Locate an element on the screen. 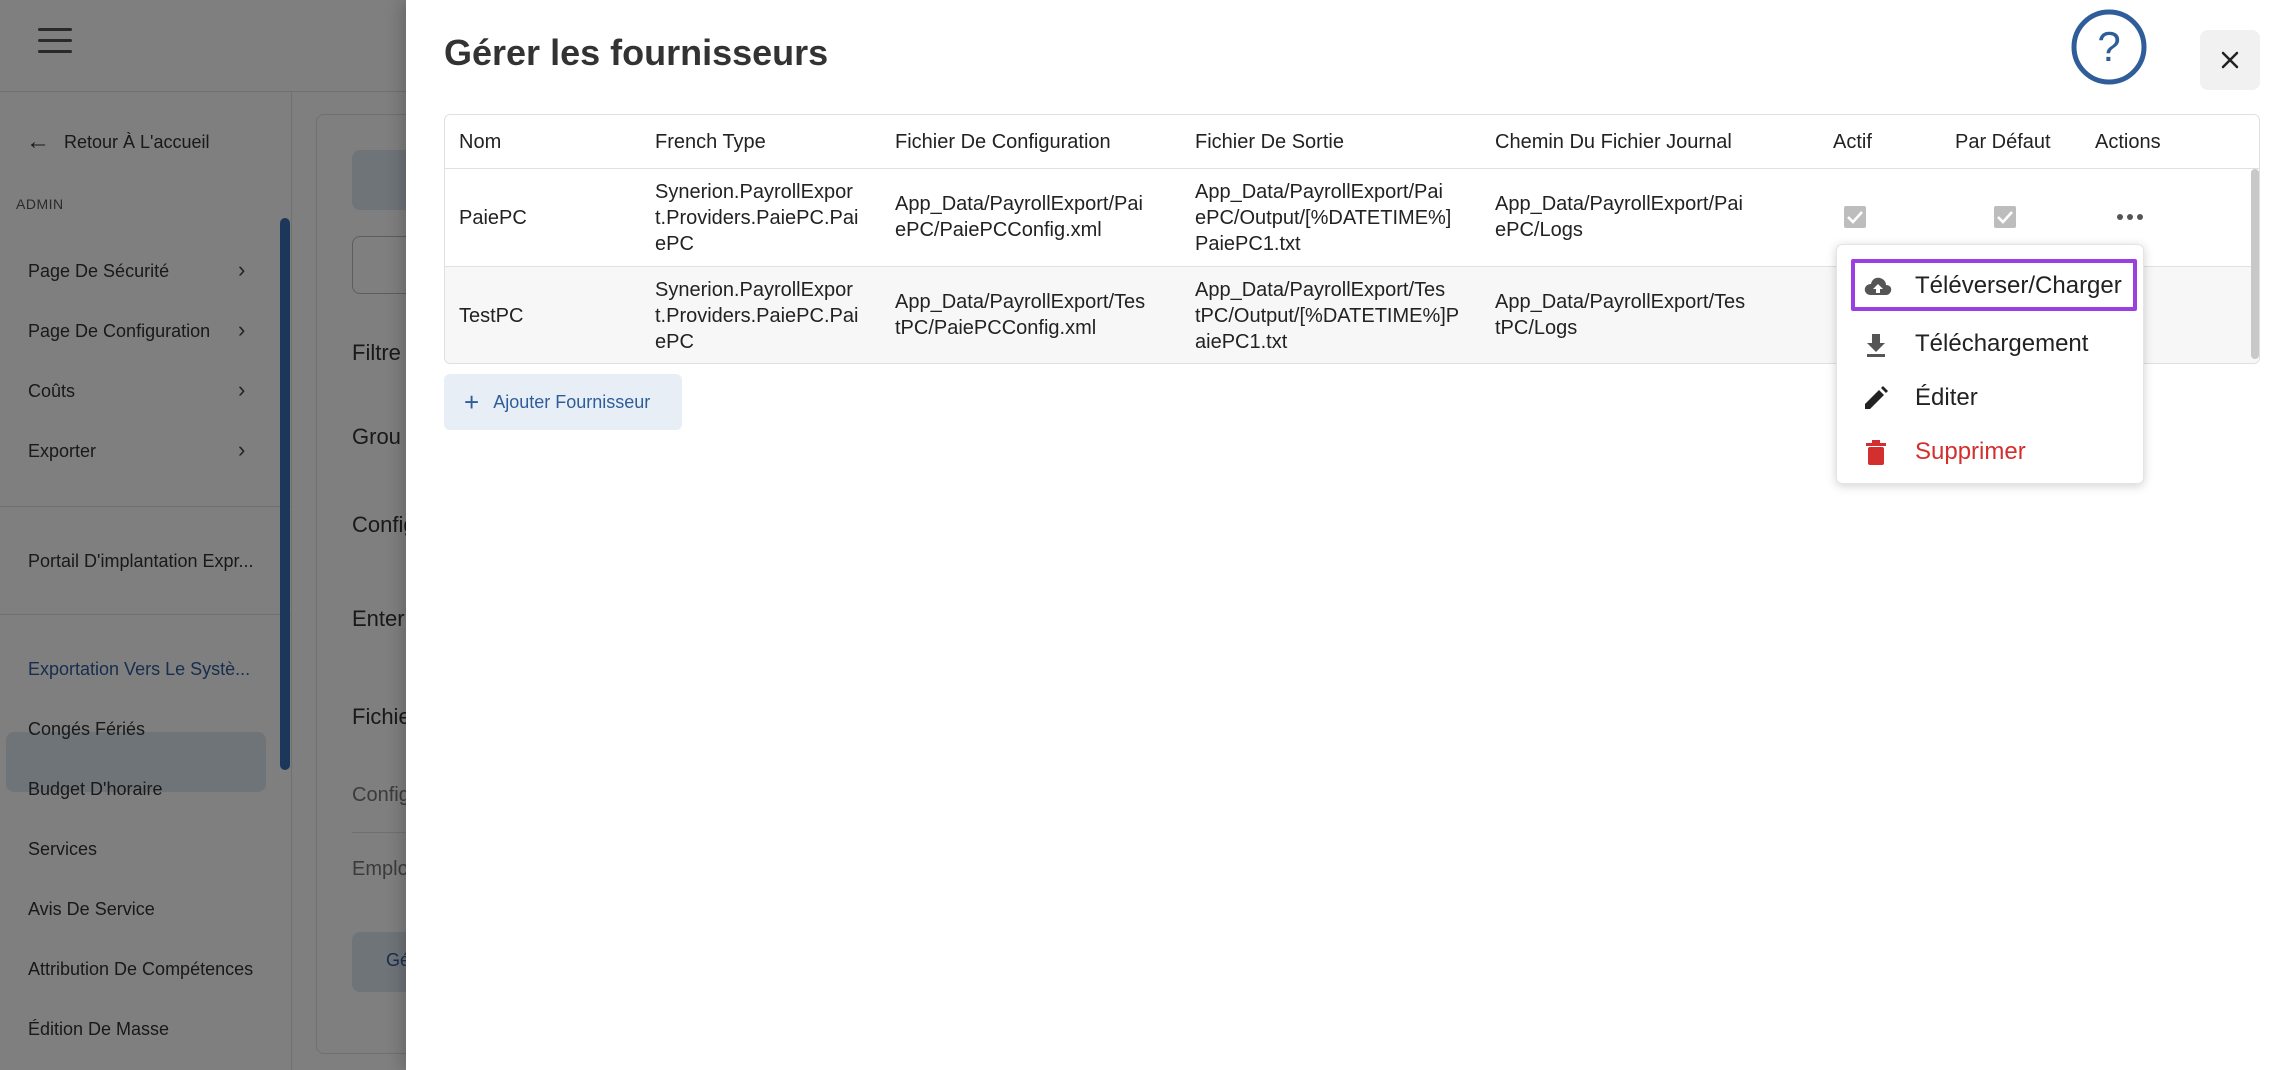  cell-line: ePC/Output/[%DATETIME%] is located at coordinates (1323, 218).